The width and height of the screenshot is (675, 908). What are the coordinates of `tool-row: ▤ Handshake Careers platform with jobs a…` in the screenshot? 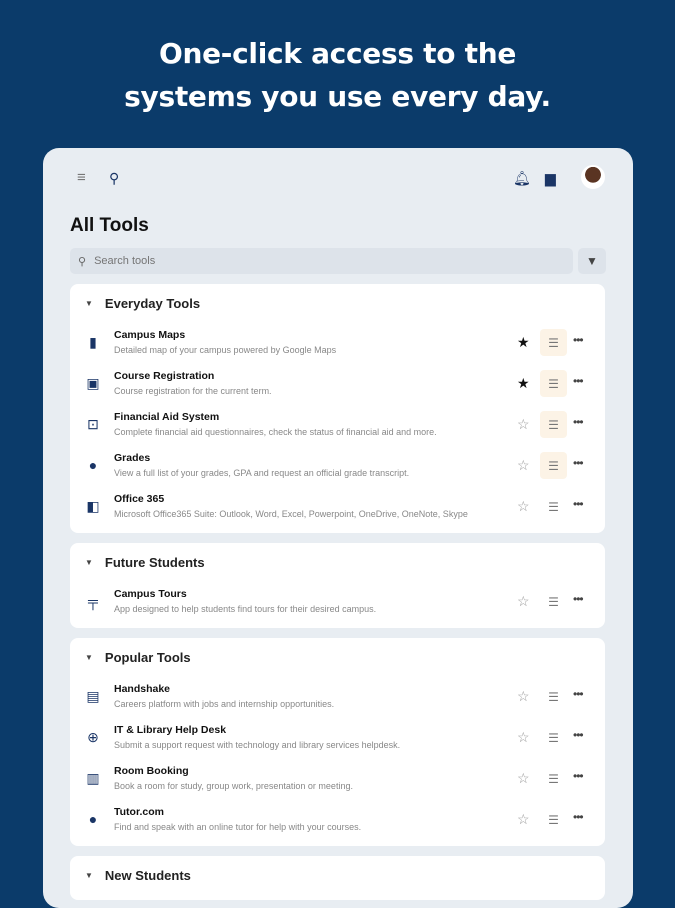 It's located at (337, 696).